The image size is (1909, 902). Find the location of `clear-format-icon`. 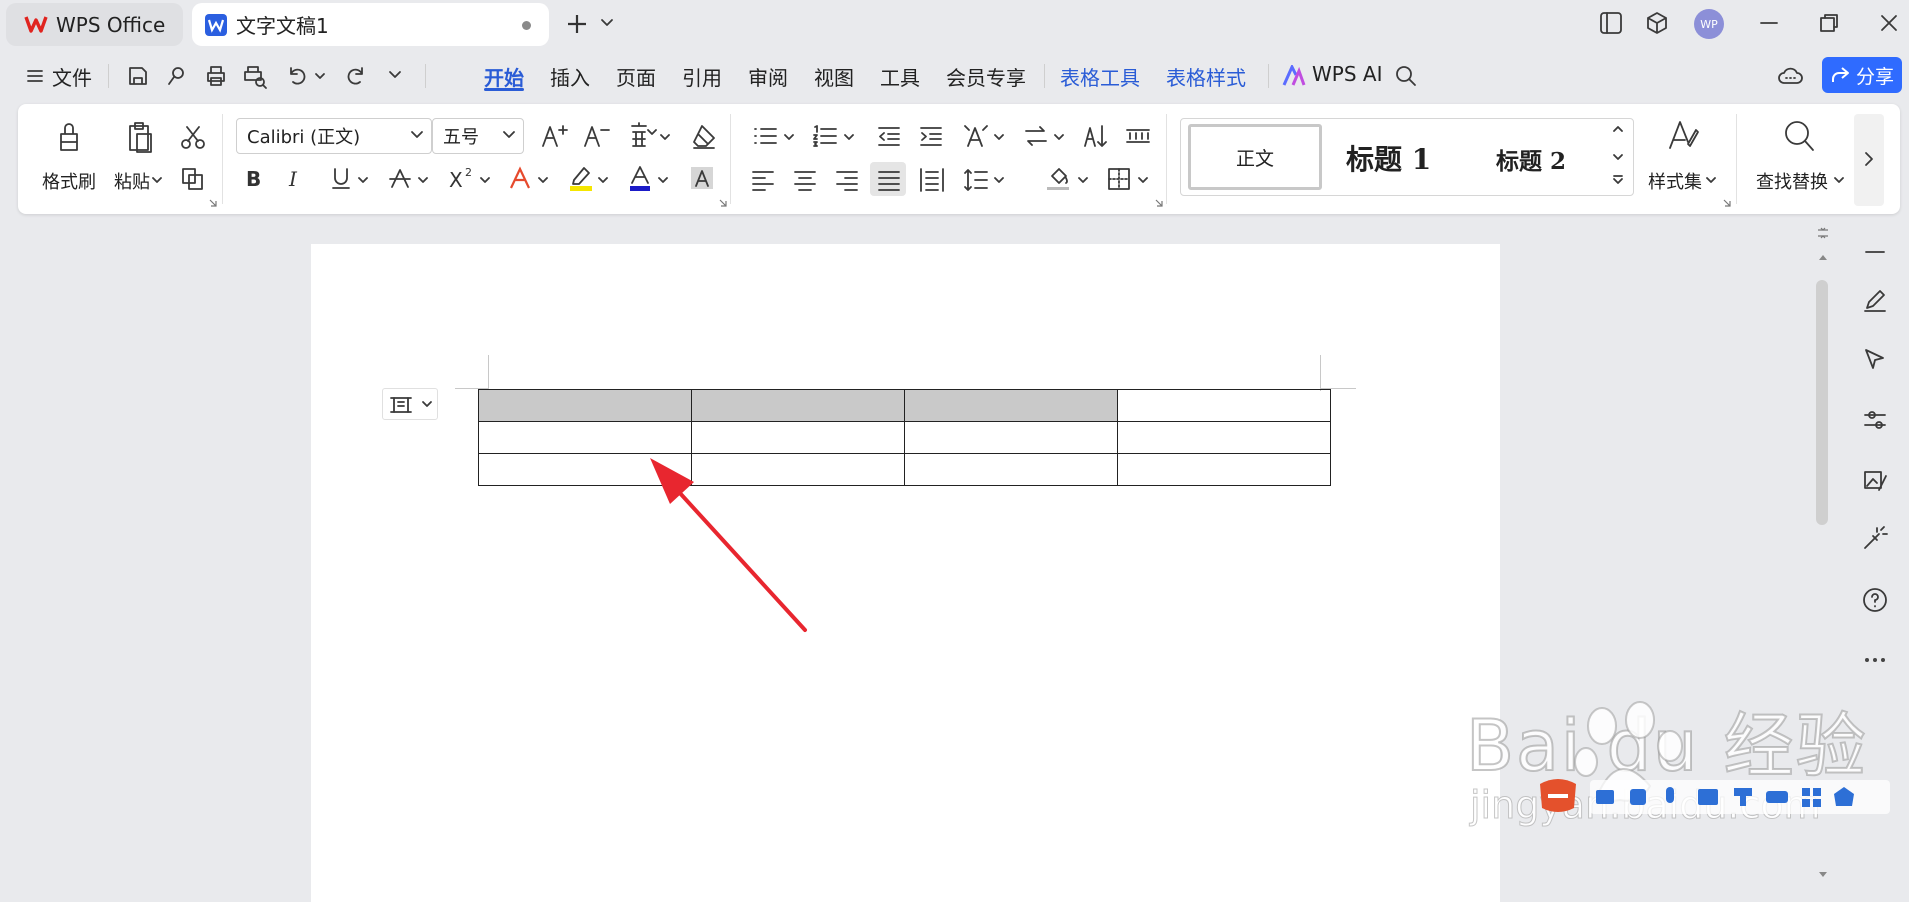

clear-format-icon is located at coordinates (704, 136).